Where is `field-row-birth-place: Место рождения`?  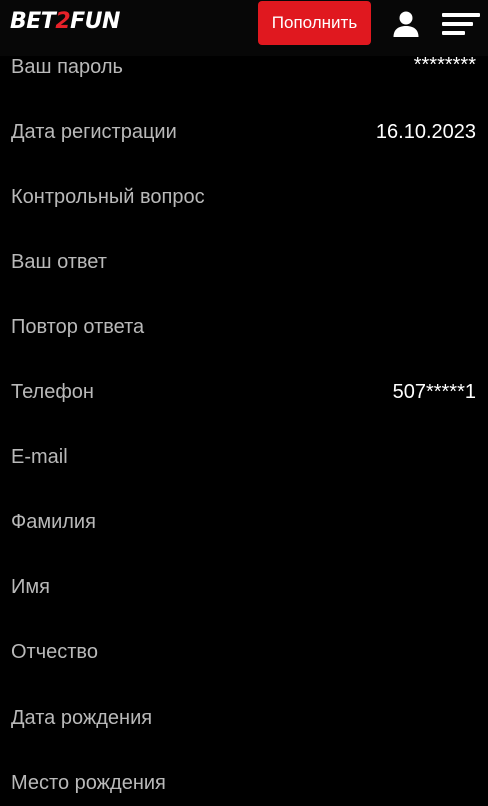
field-row-birth-place: Место рождения is located at coordinates (244, 781).